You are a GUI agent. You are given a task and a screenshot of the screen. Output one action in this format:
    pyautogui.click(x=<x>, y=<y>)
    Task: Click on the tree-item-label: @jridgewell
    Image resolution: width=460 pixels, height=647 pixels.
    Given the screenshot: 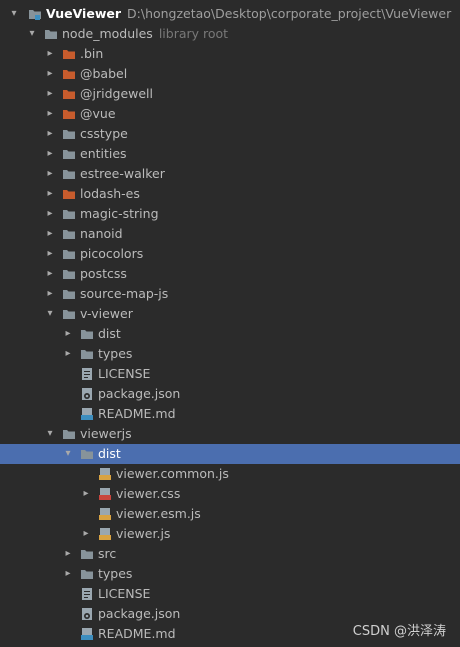 What is the action you would take?
    pyautogui.click(x=116, y=94)
    